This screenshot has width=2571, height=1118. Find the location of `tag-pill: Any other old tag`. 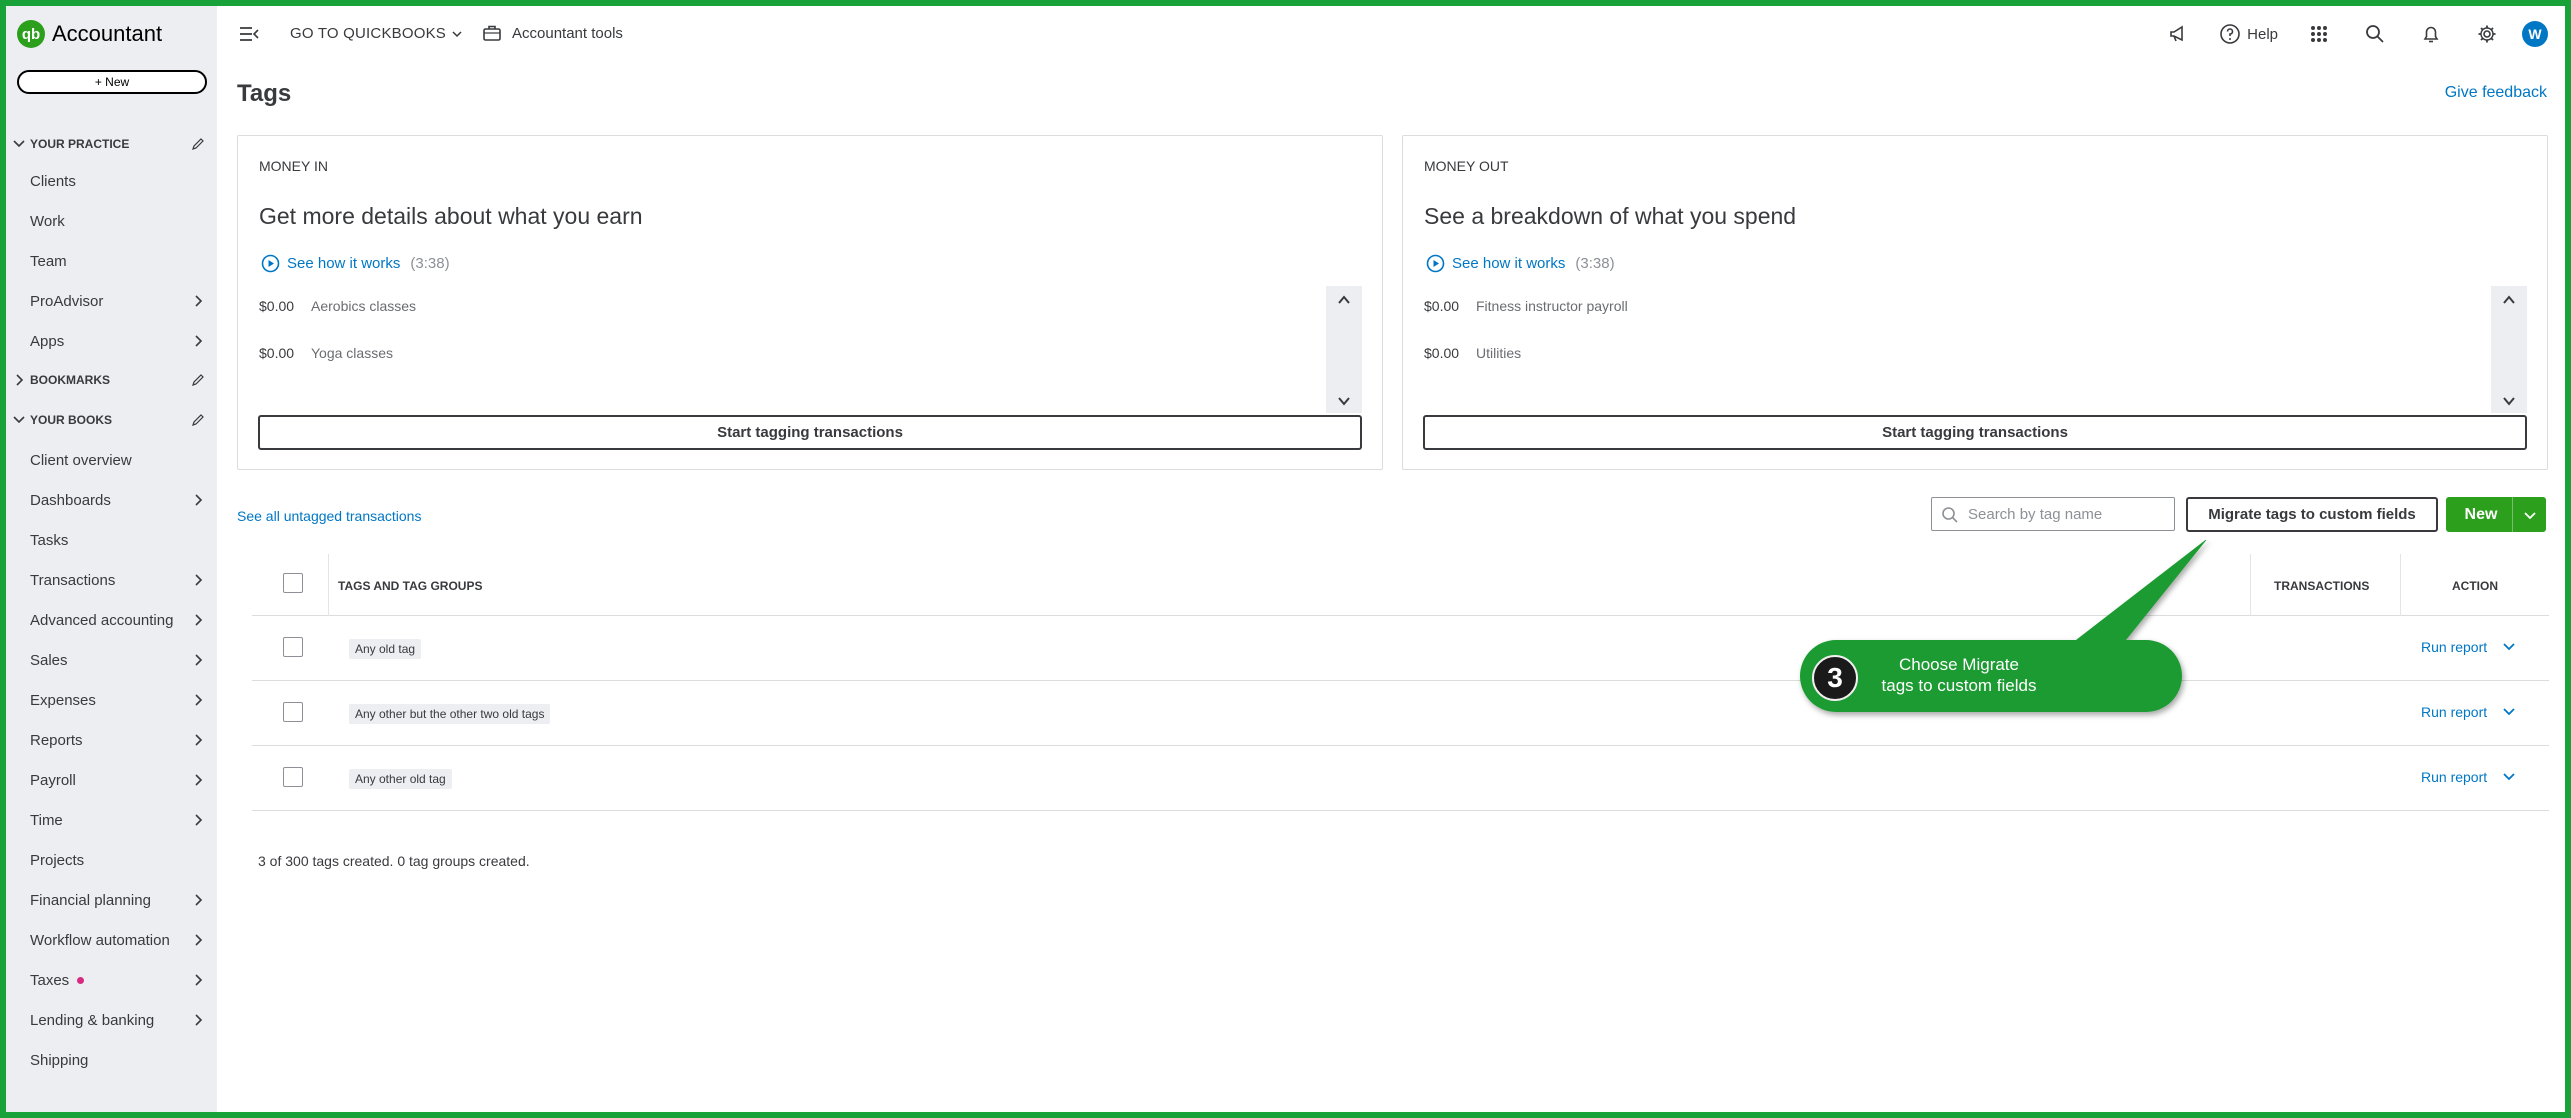

tag-pill: Any other old tag is located at coordinates (400, 779).